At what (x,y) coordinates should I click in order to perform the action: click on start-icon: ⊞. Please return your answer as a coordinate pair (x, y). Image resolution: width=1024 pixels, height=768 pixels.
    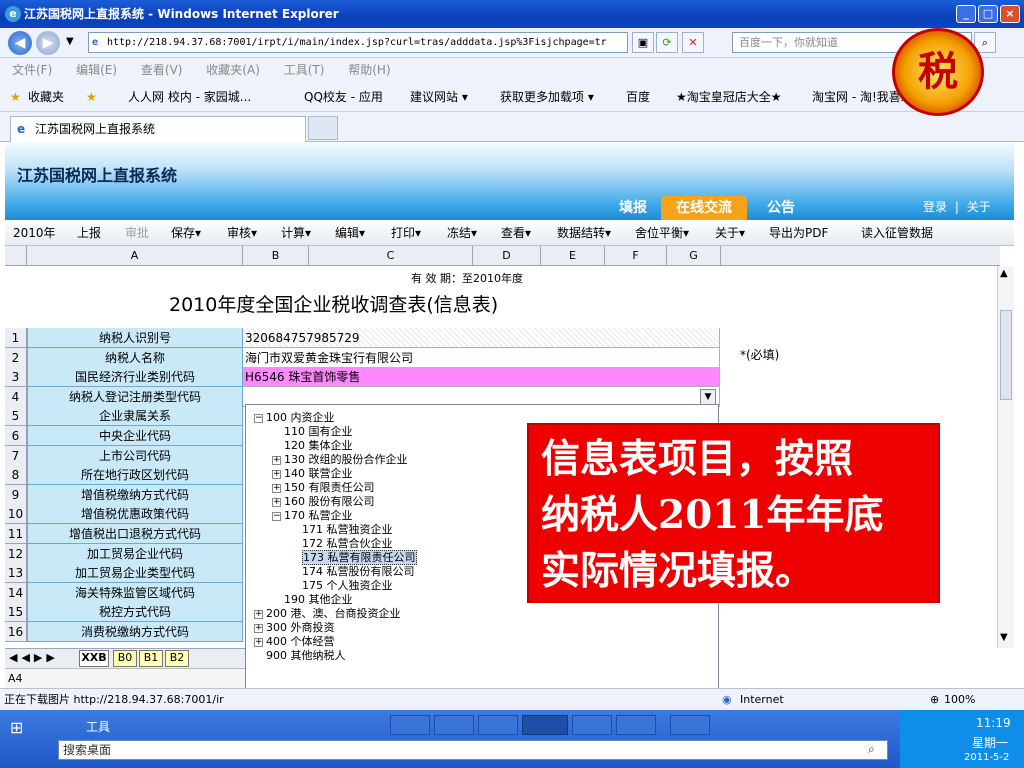
    Looking at the image, I should click on (16, 727).